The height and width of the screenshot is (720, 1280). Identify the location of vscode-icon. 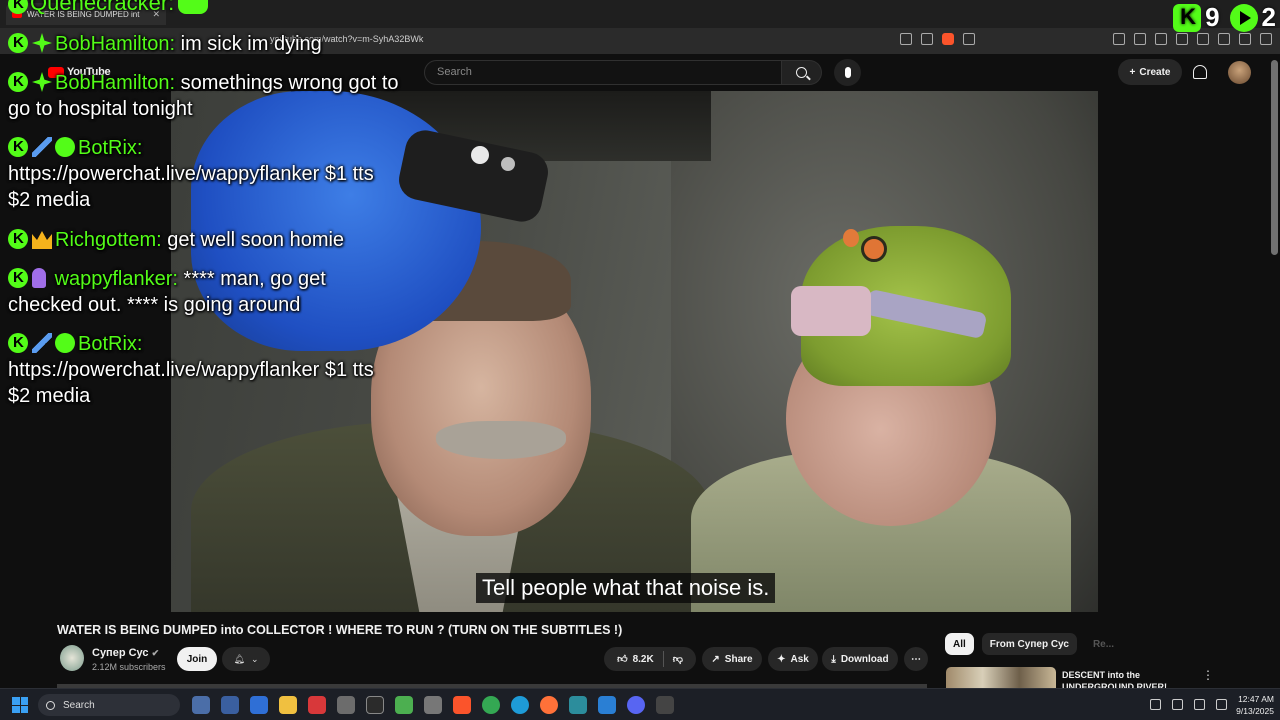
(607, 705).